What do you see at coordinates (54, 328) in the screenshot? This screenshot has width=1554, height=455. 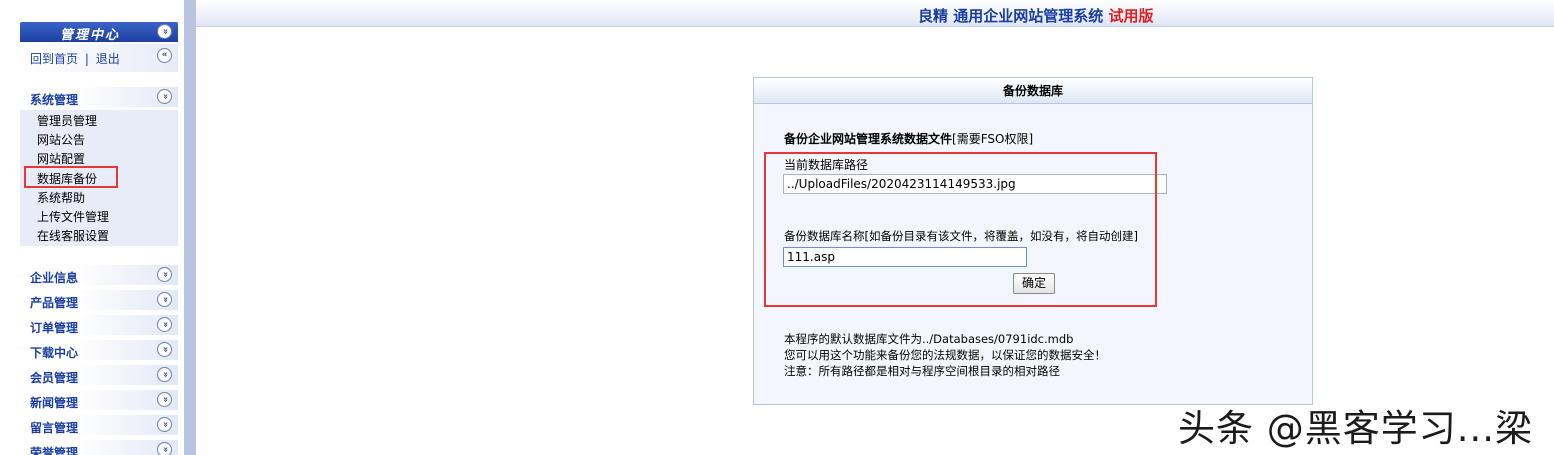 I see `sidebar-group-label: 订单管理` at bounding box center [54, 328].